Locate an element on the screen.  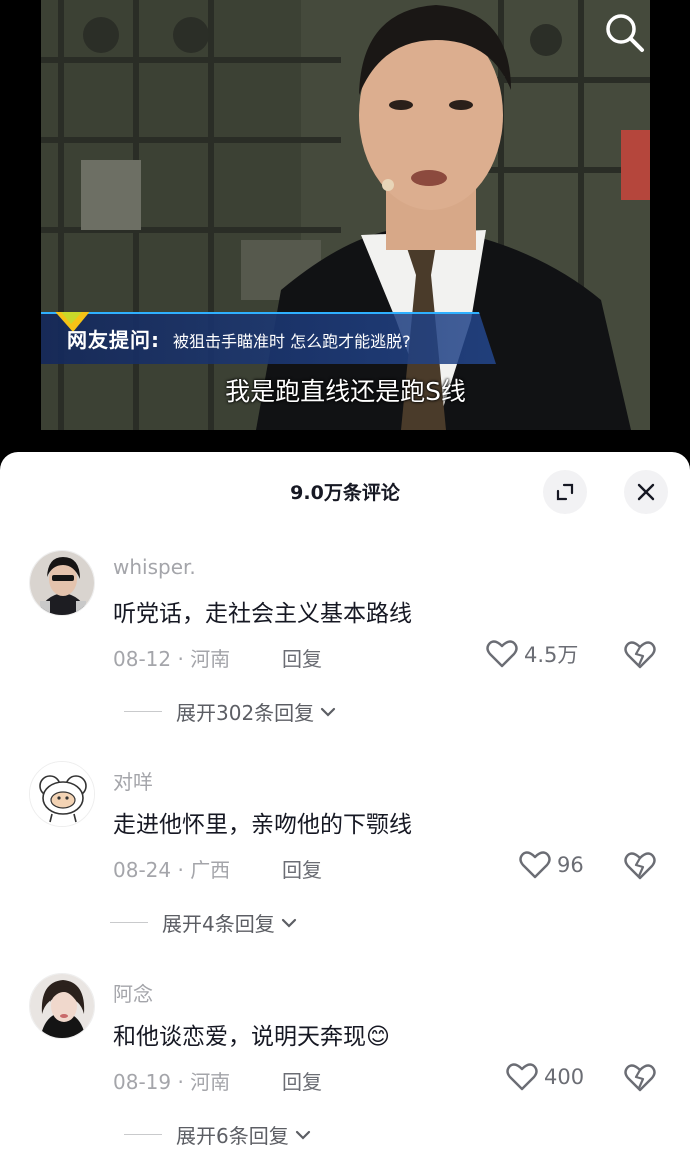
comment-meta: 08-12 · 河南 is located at coordinates (172, 659).